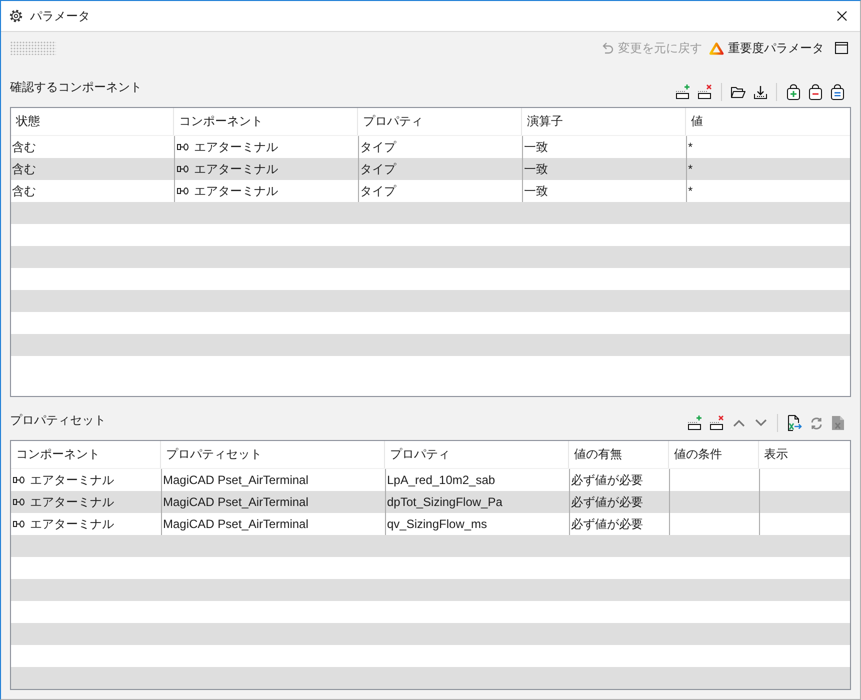 Image resolution: width=861 pixels, height=700 pixels. I want to click on document-icon, so click(838, 423).